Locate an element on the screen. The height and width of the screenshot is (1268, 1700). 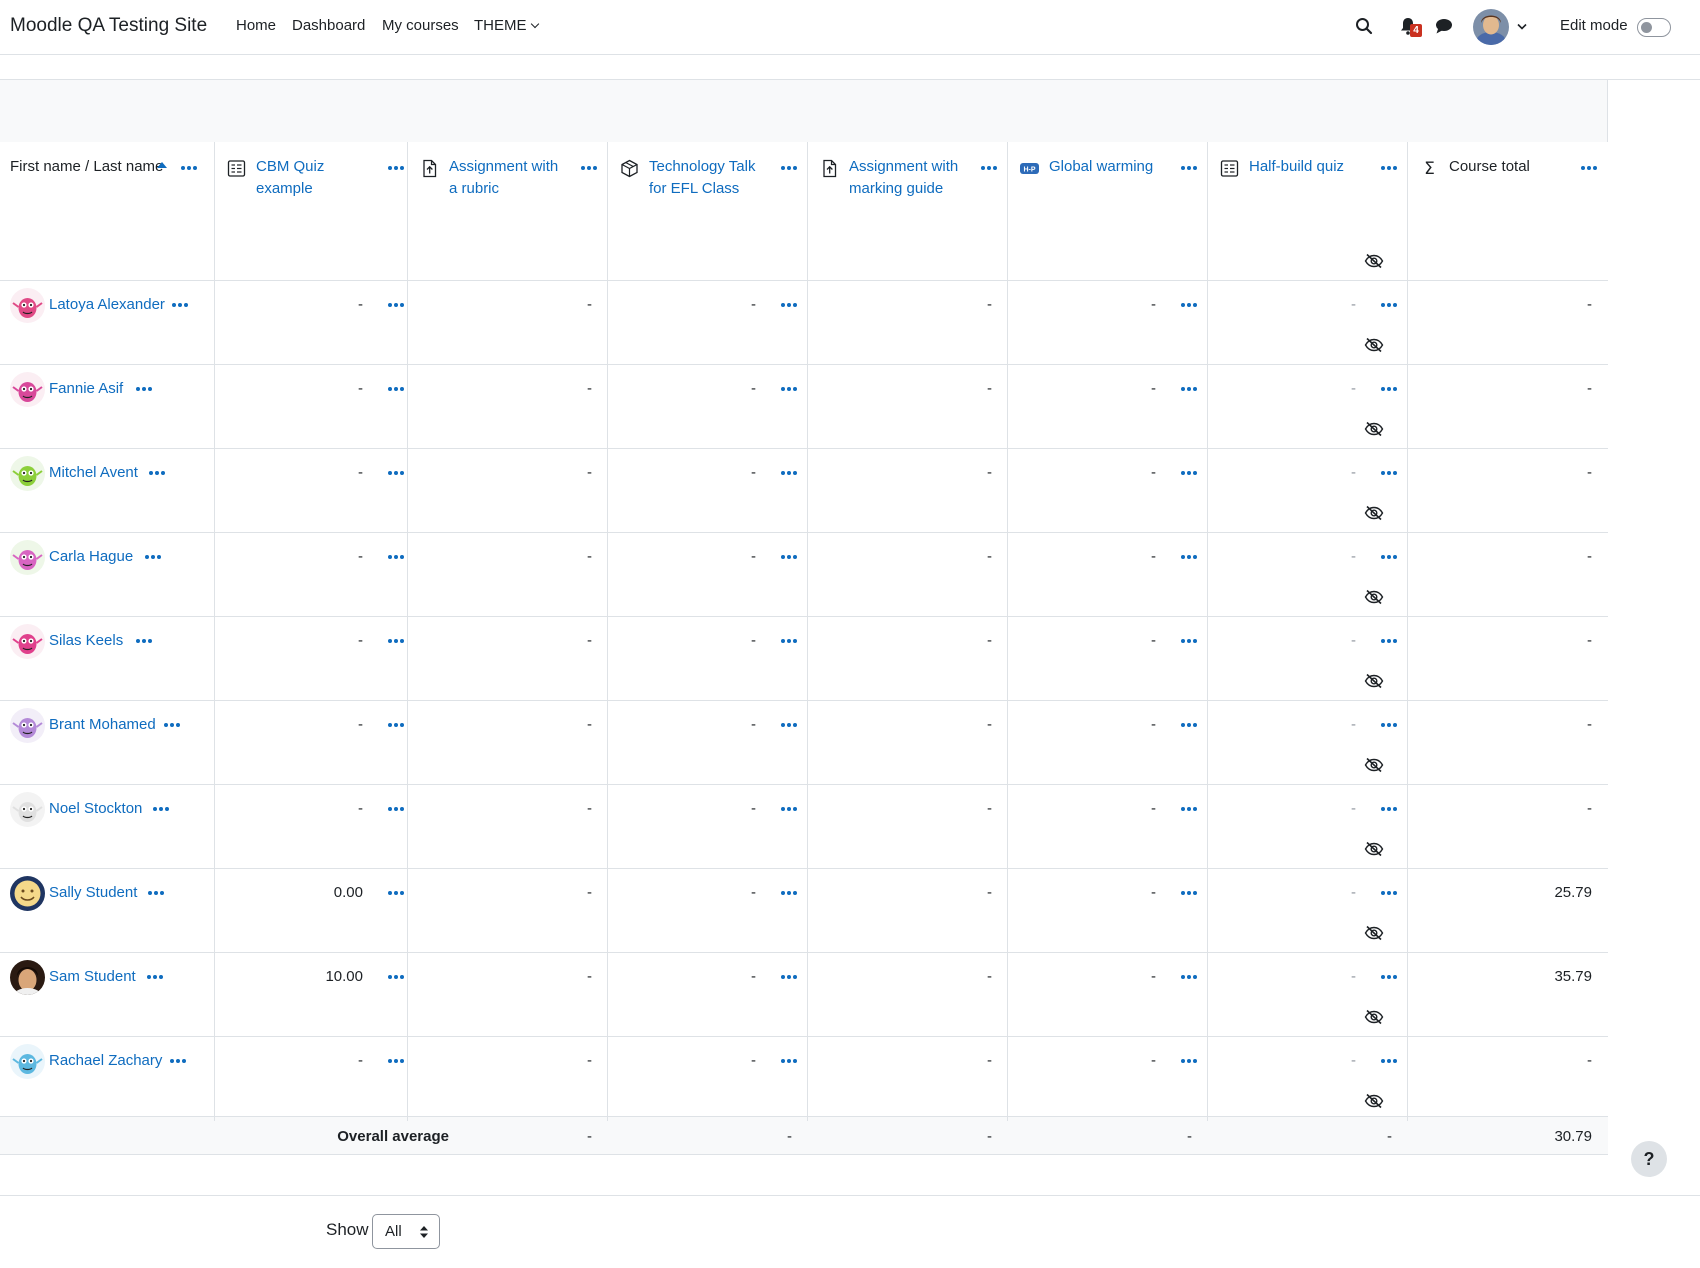
grade-cell-value: 10.00 is located at coordinates (323, 976).